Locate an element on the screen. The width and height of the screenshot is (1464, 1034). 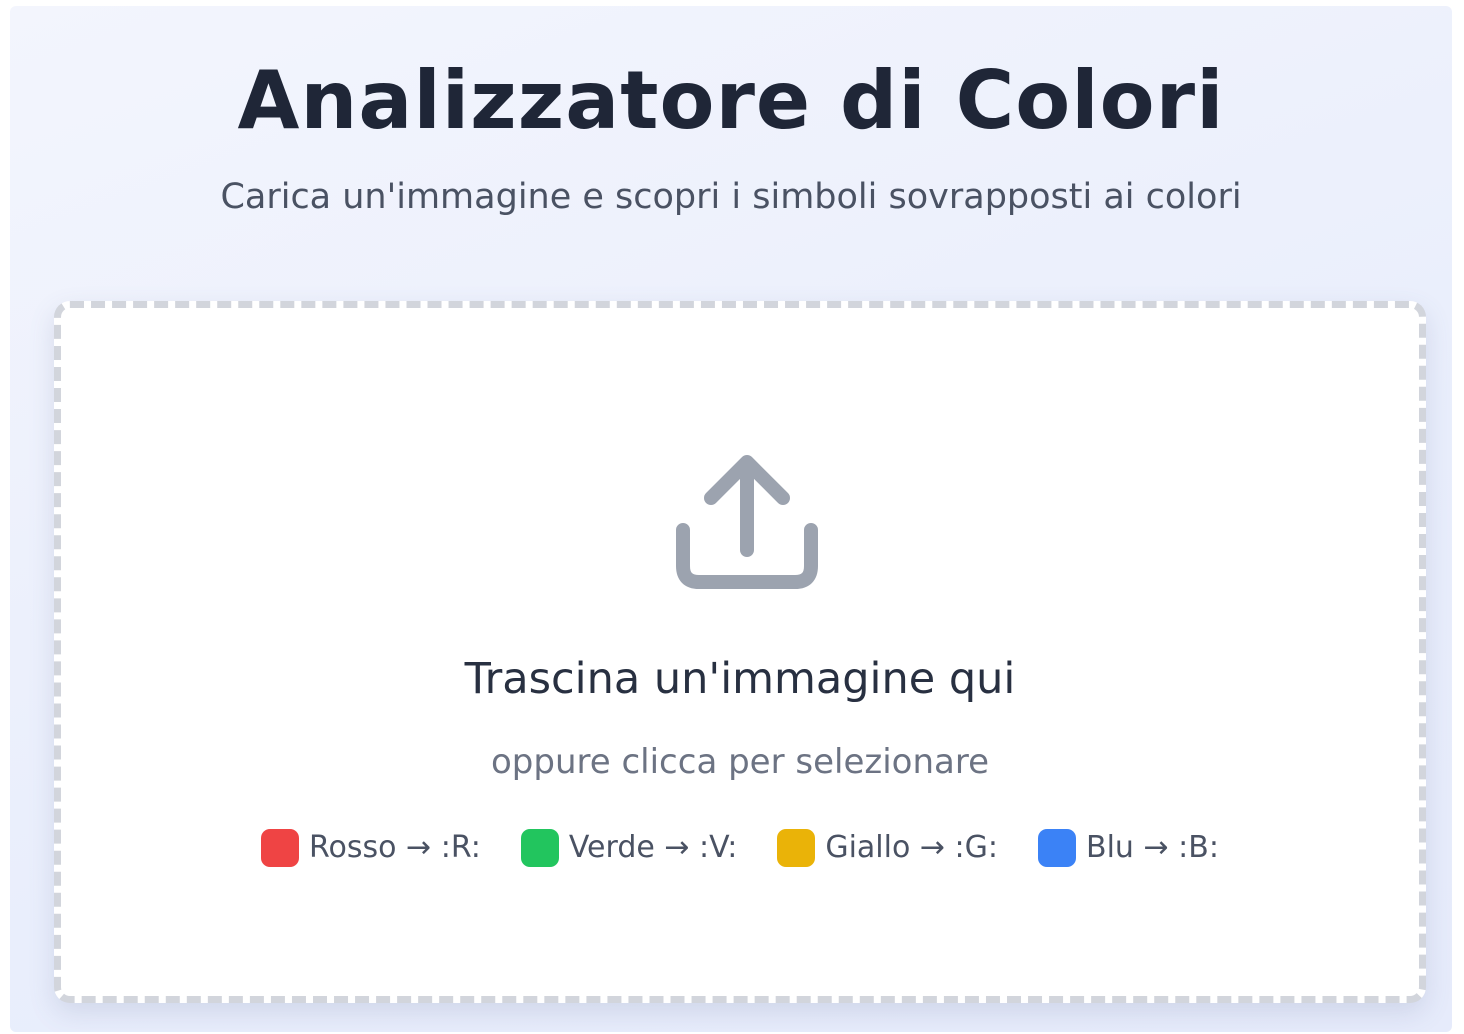
dropzone-title: Trascina un'immagine qui is located at coordinates (740, 679).